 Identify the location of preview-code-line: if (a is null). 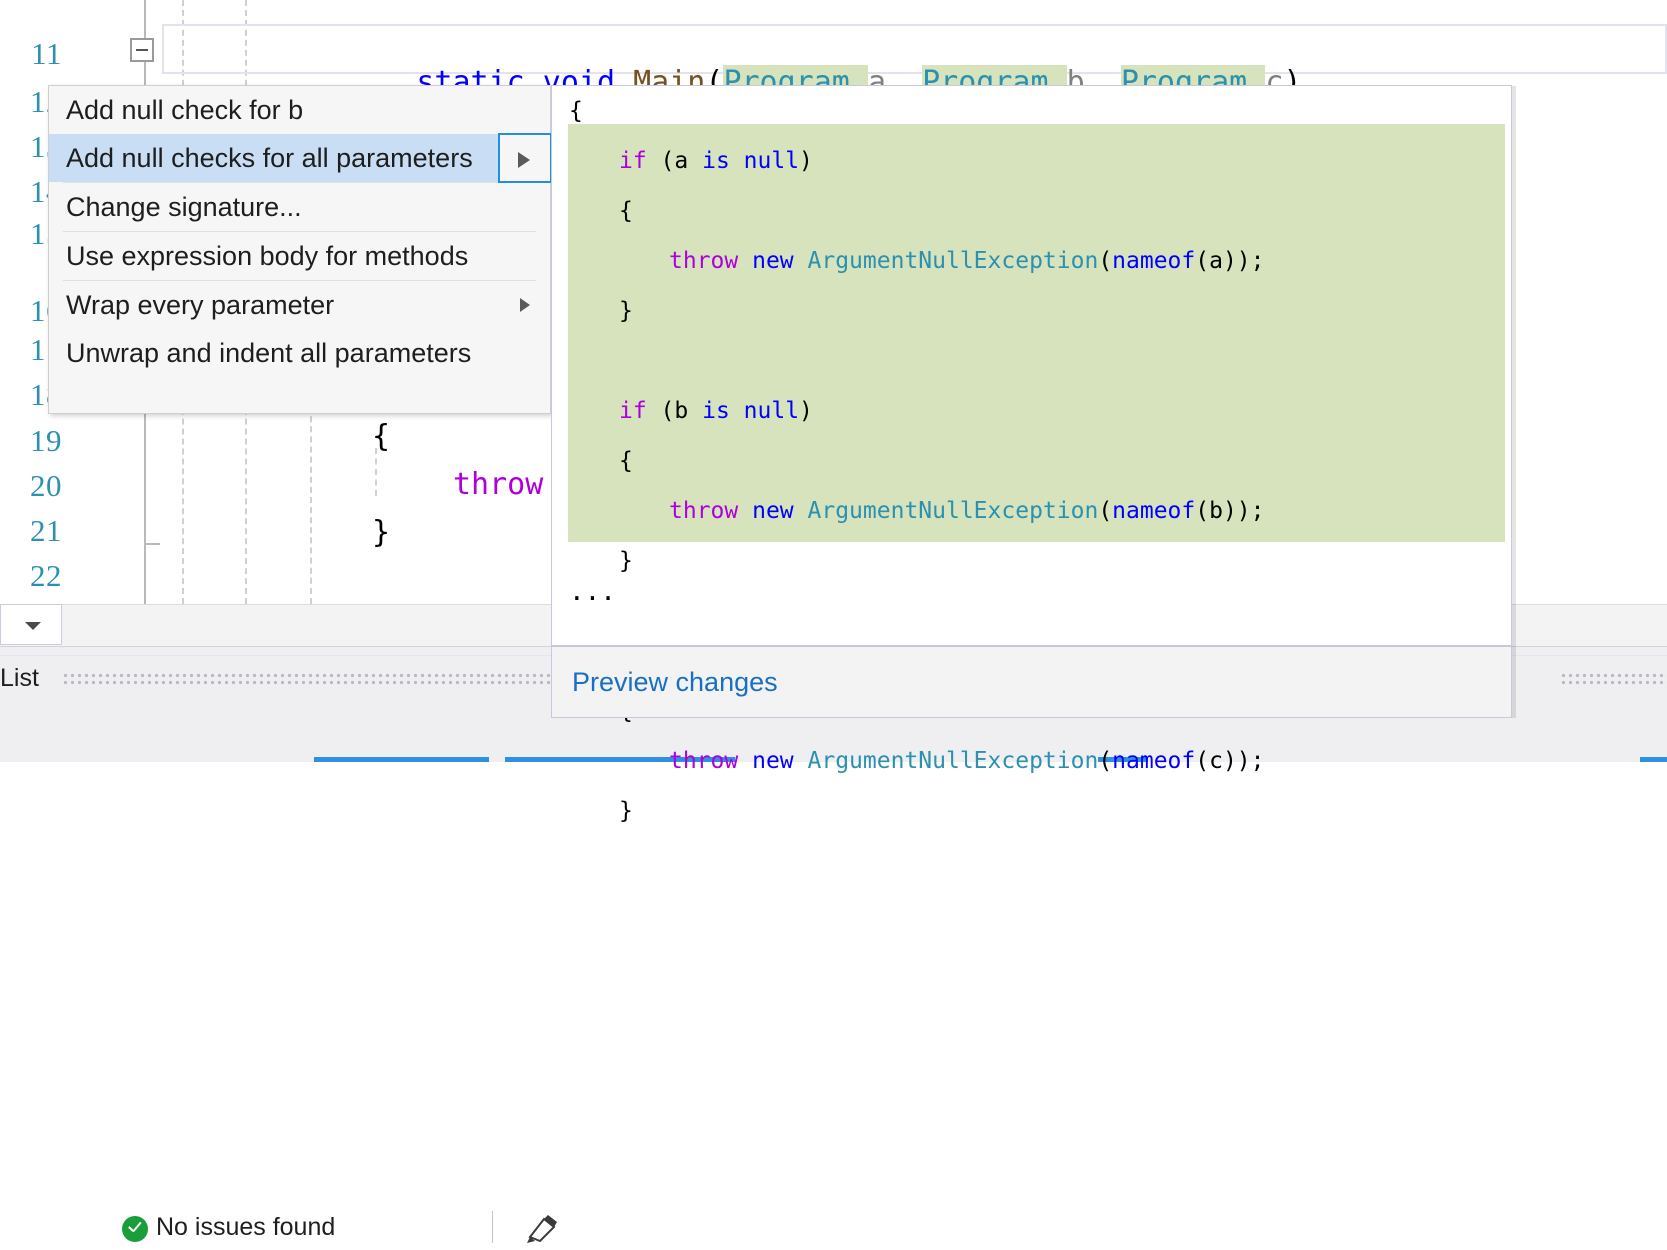
(716, 161).